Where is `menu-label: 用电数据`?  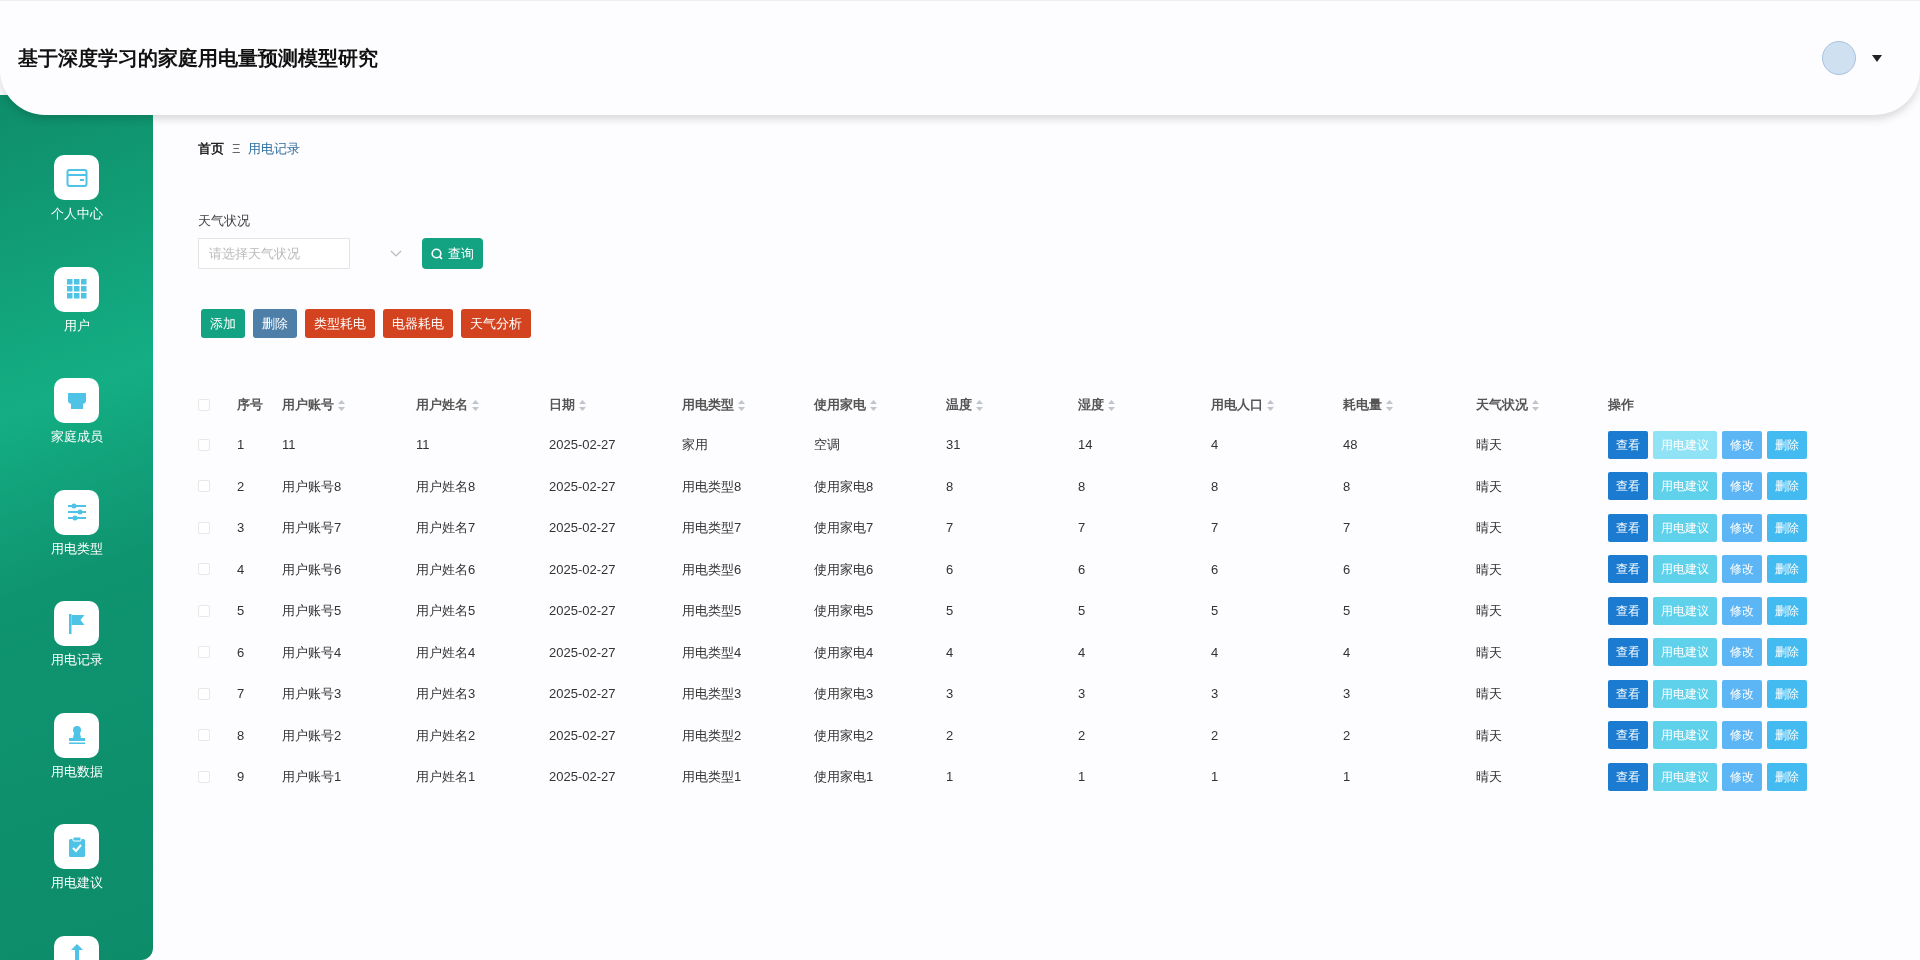 menu-label: 用电数据 is located at coordinates (76, 771).